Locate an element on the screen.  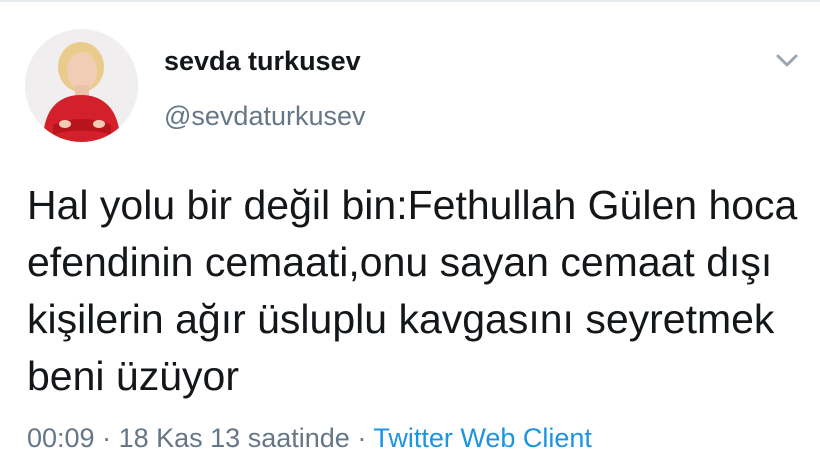
tweet-source-link: Twitter Web Client is located at coordinates (482, 438).